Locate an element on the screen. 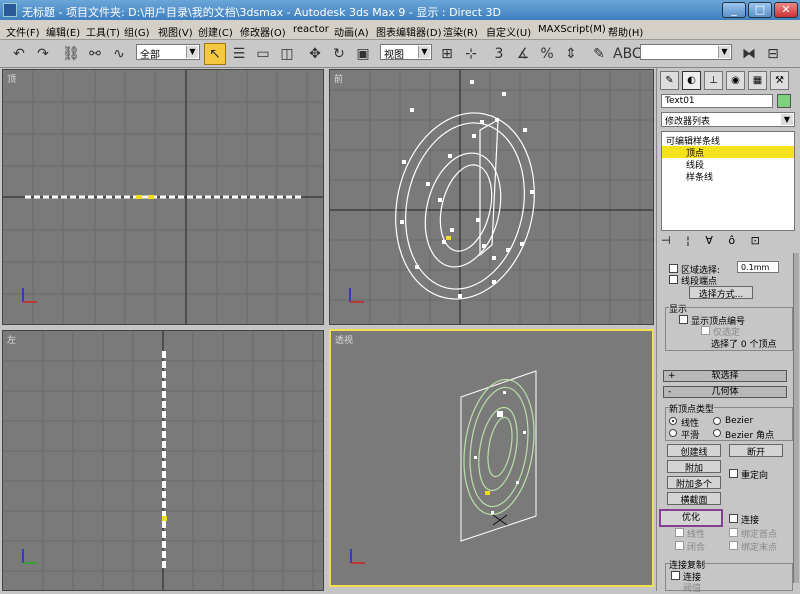  attach-multiple-button: 附加多个 is located at coordinates (694, 483).